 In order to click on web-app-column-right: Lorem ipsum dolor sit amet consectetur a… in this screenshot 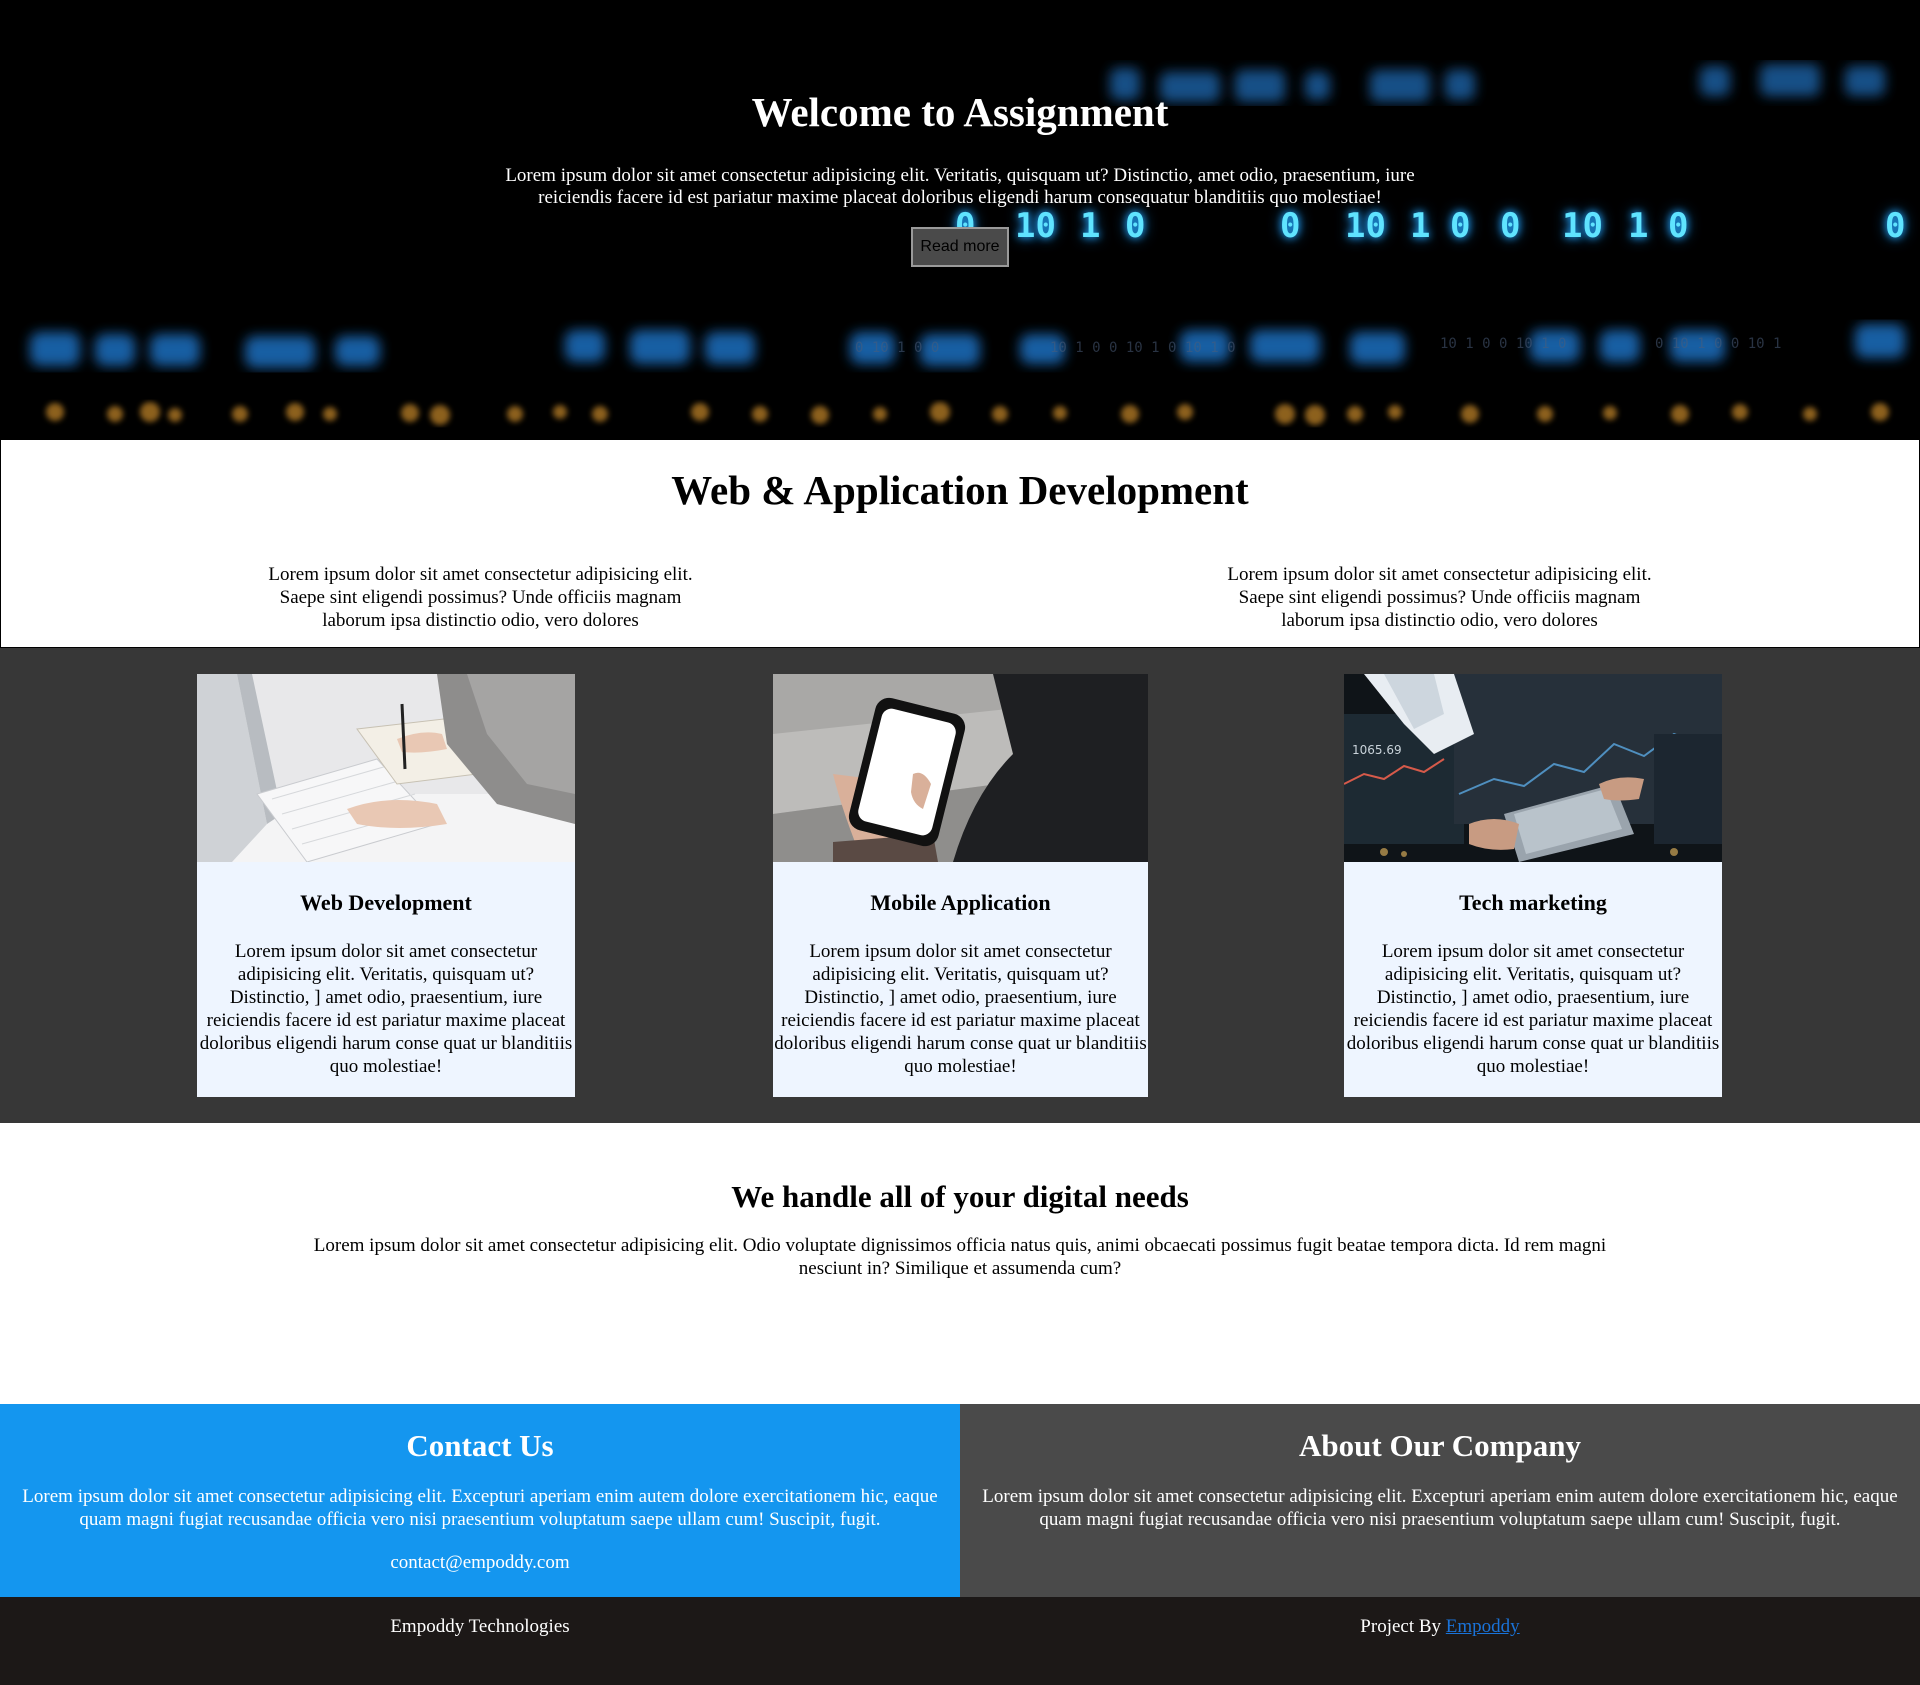, I will do `click(1439, 597)`.